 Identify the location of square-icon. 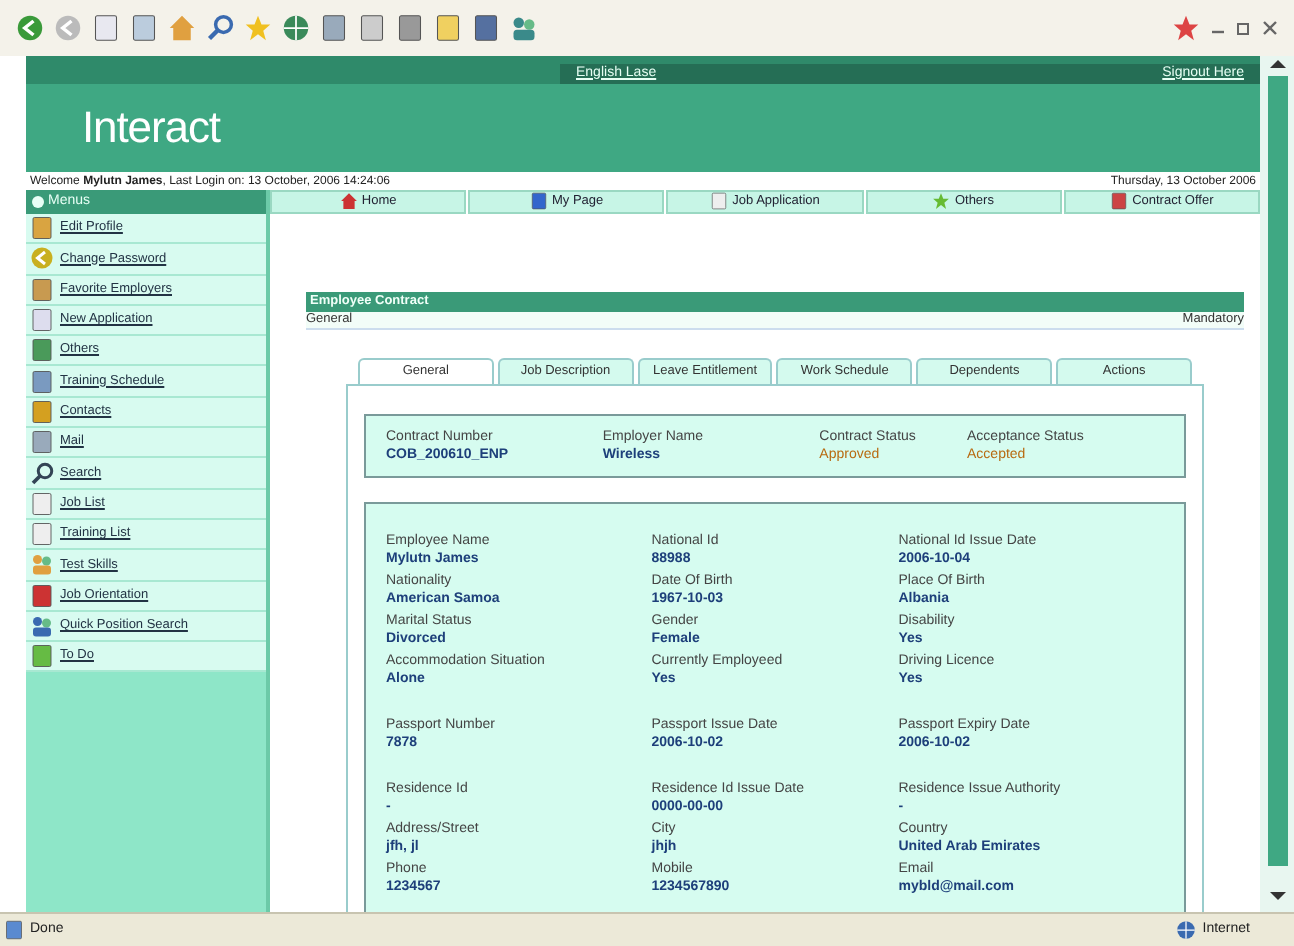
(410, 28).